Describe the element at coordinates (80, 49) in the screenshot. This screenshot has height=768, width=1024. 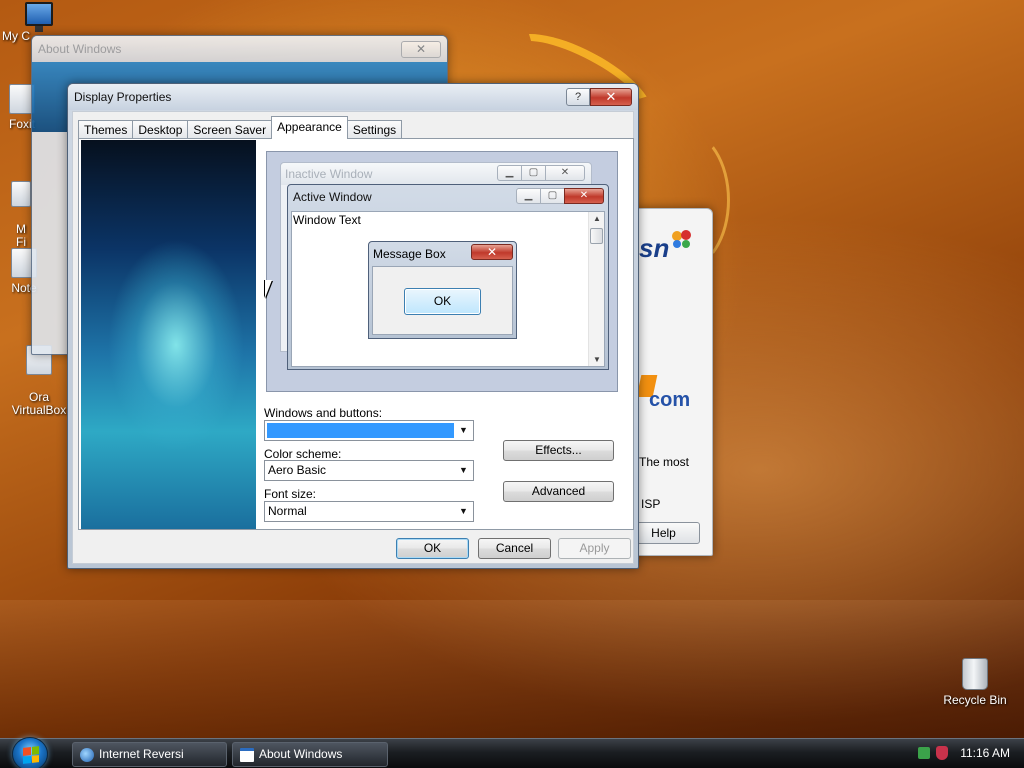
I see `window-title: About Windows` at that location.